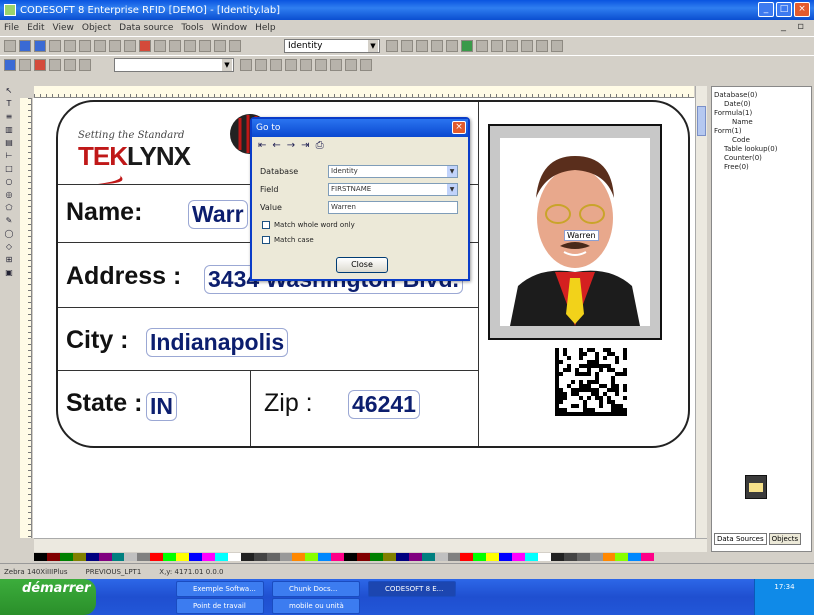 The image size is (814, 615). What do you see at coordinates (794, 26) in the screenshot?
I see `mdi-controls: _ ▫` at bounding box center [794, 26].